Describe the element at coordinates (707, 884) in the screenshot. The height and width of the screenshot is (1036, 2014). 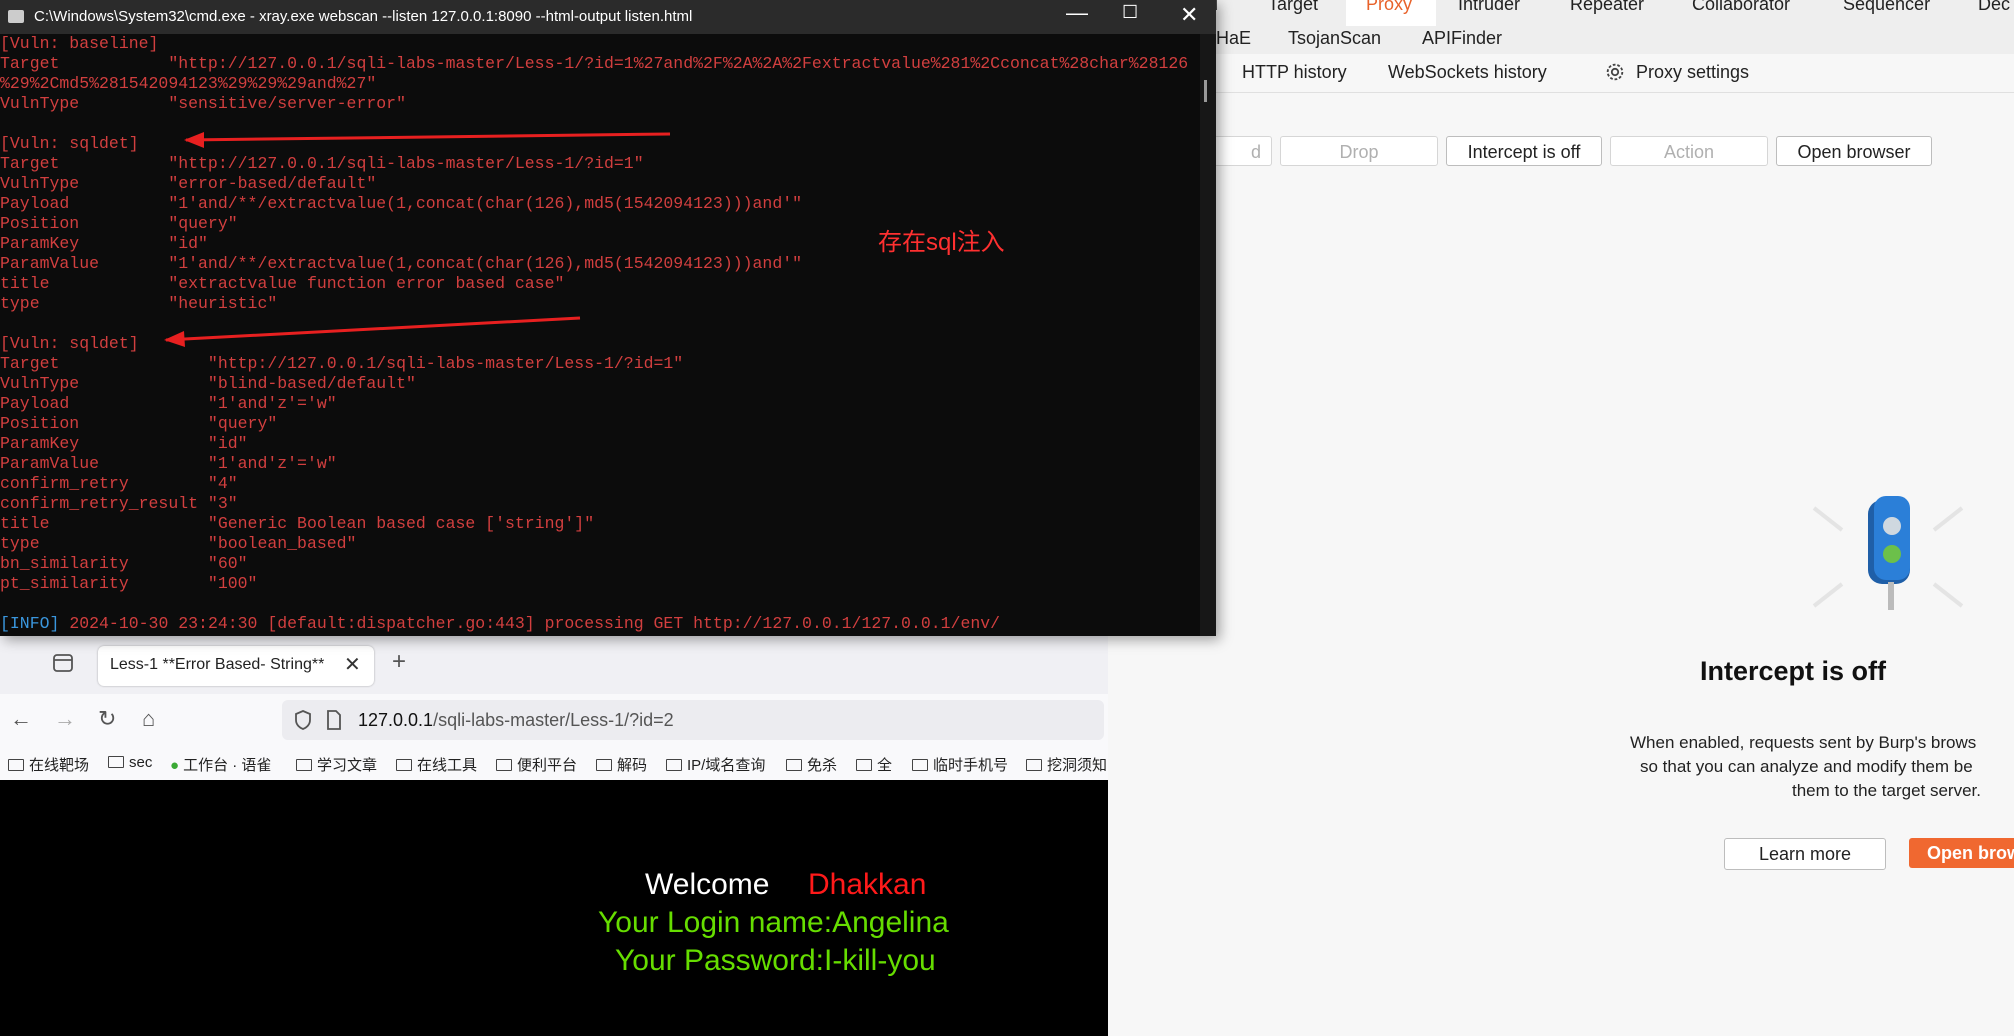
I see `welcome-text: Welcome` at that location.